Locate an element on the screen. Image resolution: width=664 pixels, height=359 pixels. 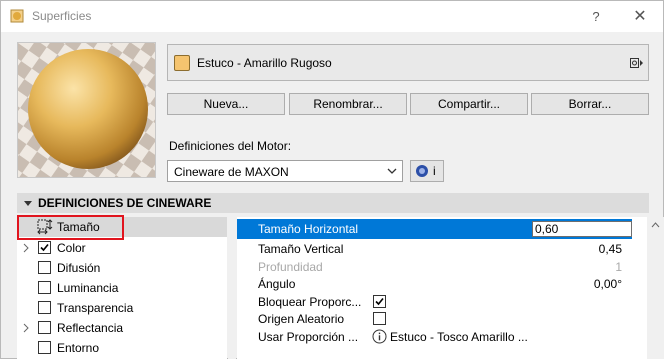
channel-label: Difusión is located at coordinates (79, 268).